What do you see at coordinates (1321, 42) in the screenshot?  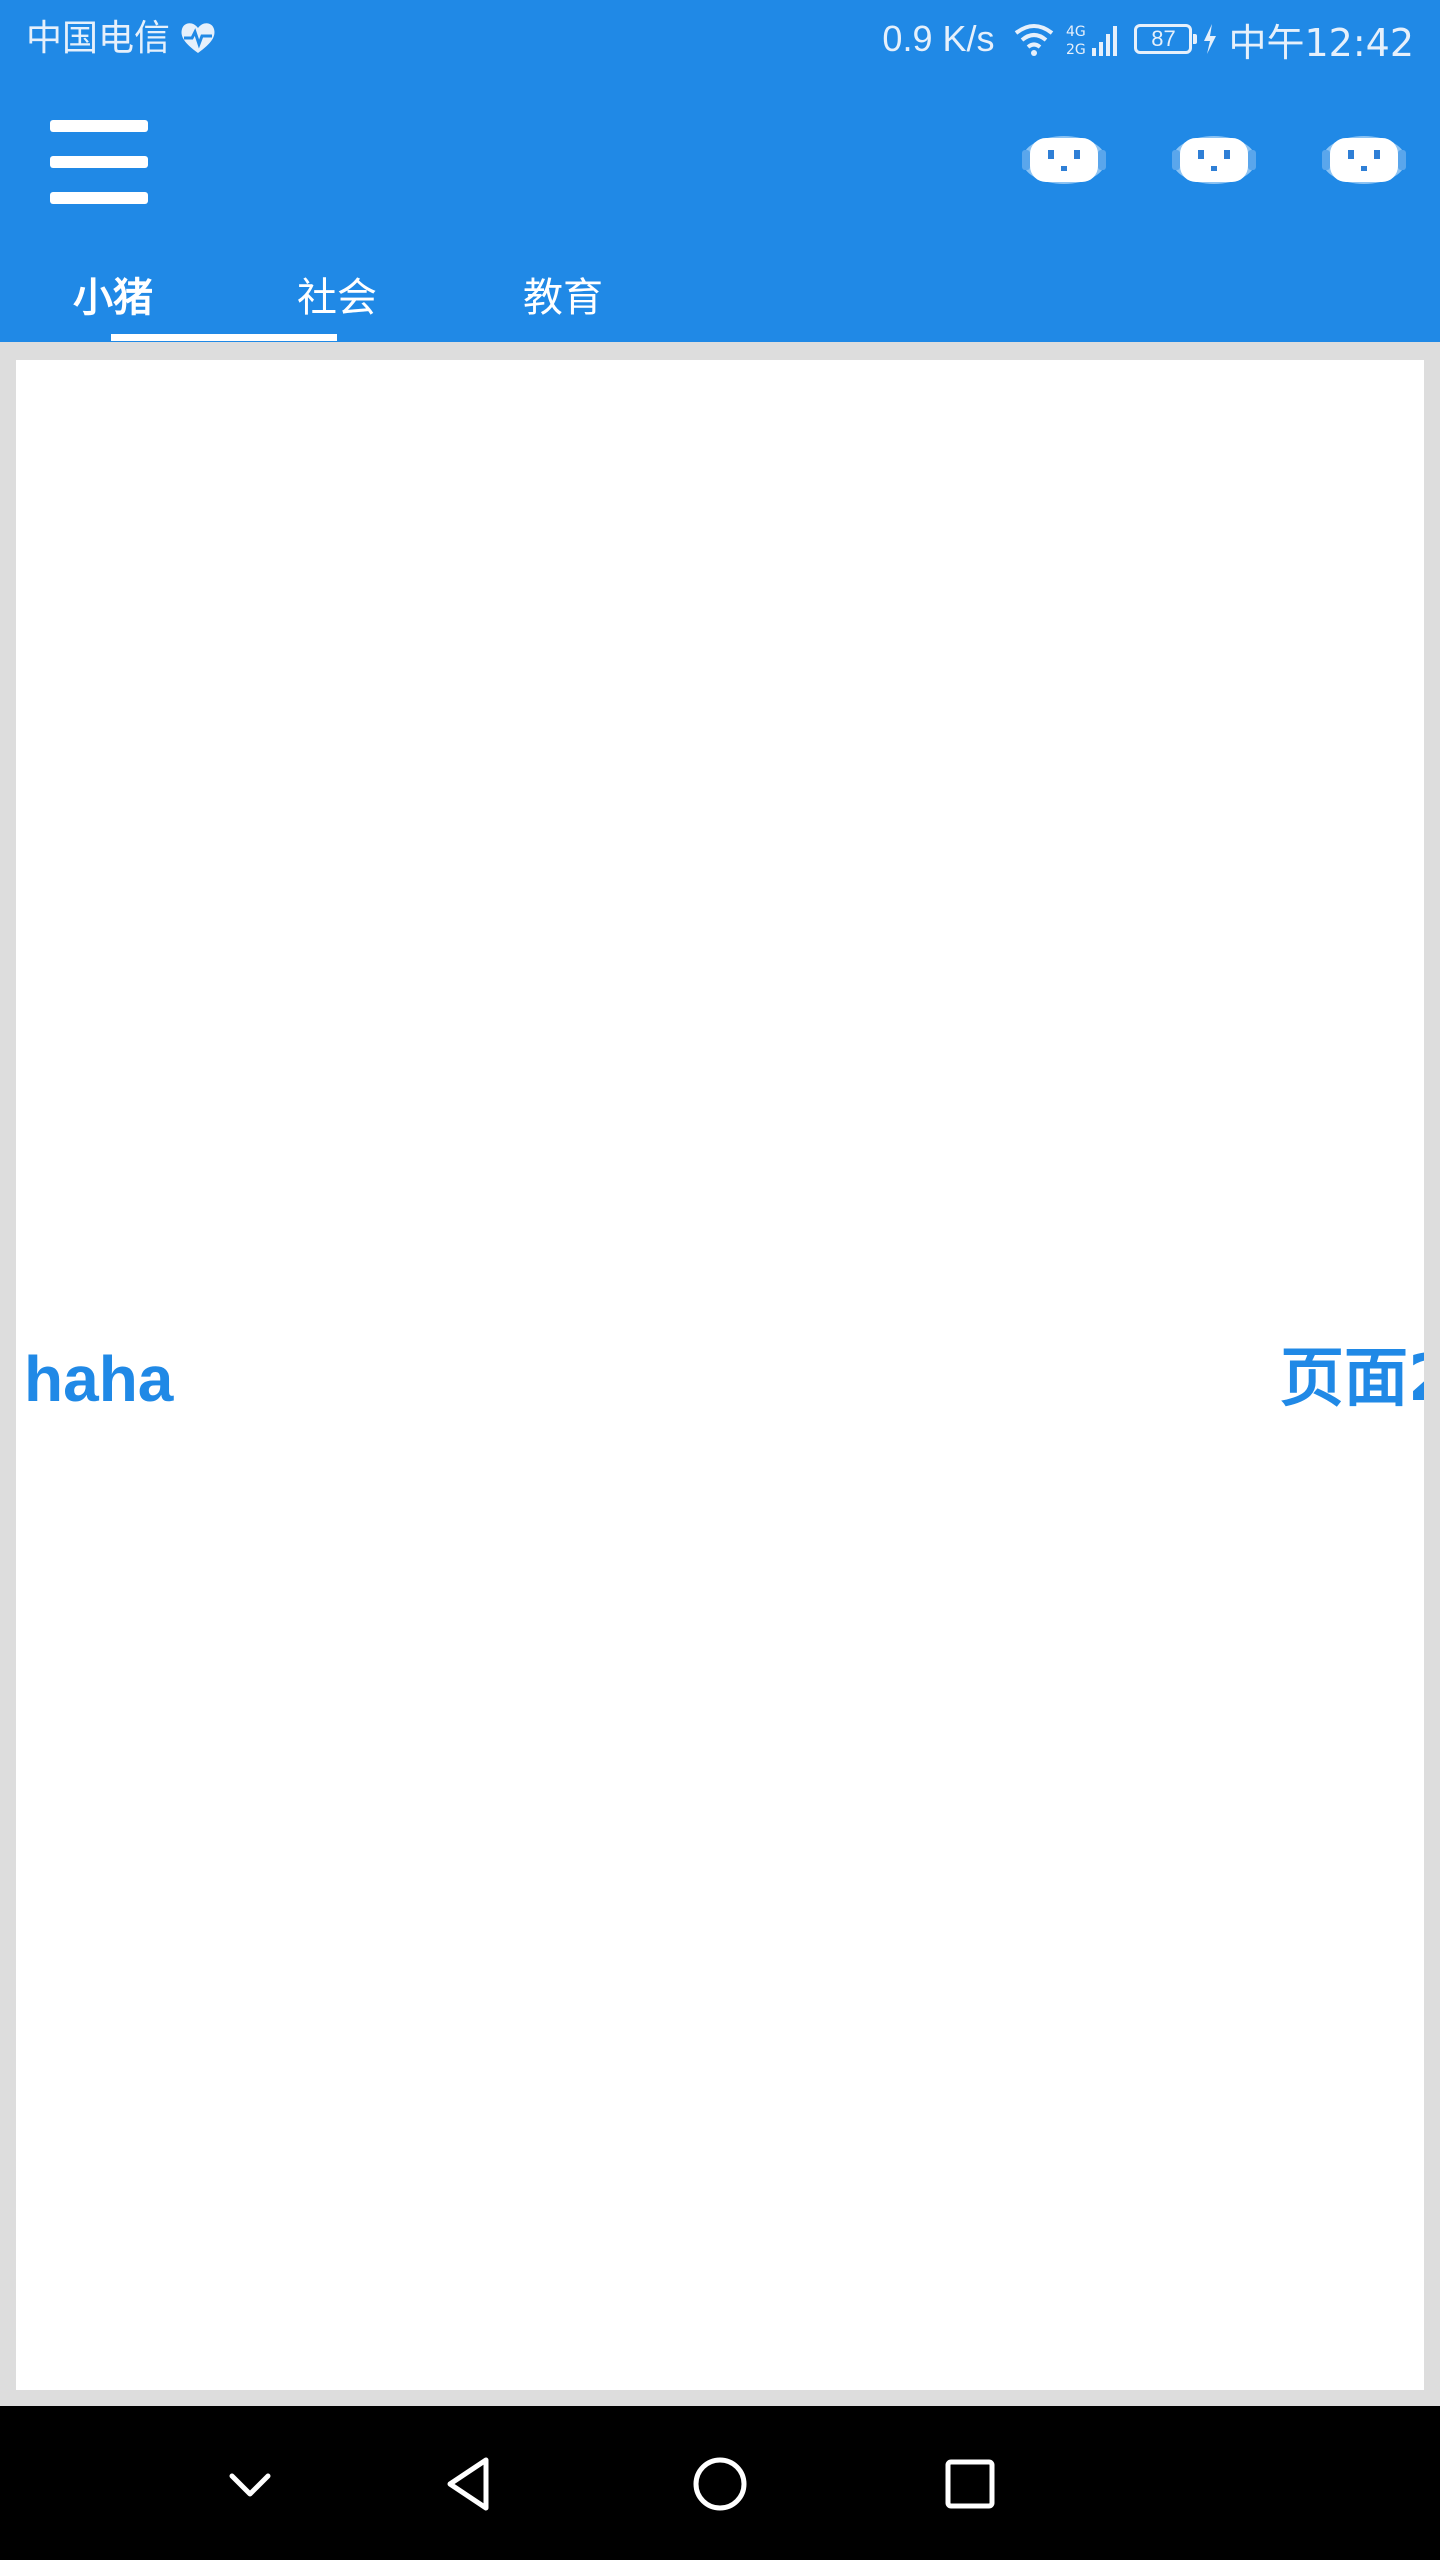 I see `clock: 中午12:42` at bounding box center [1321, 42].